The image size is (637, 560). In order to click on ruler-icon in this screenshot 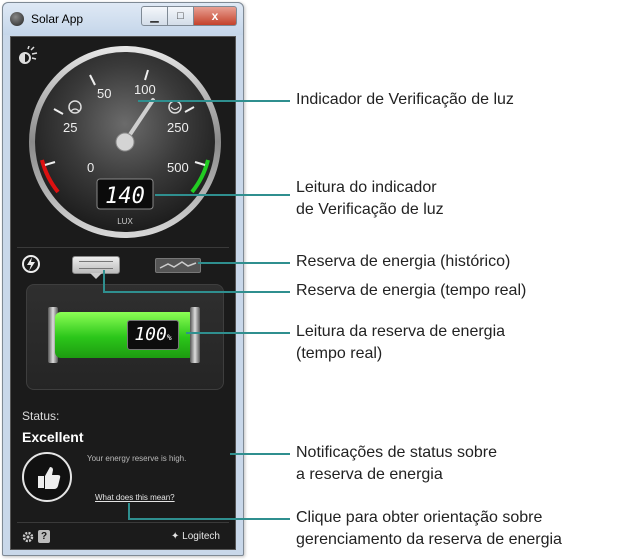, I will do `click(96, 265)`.